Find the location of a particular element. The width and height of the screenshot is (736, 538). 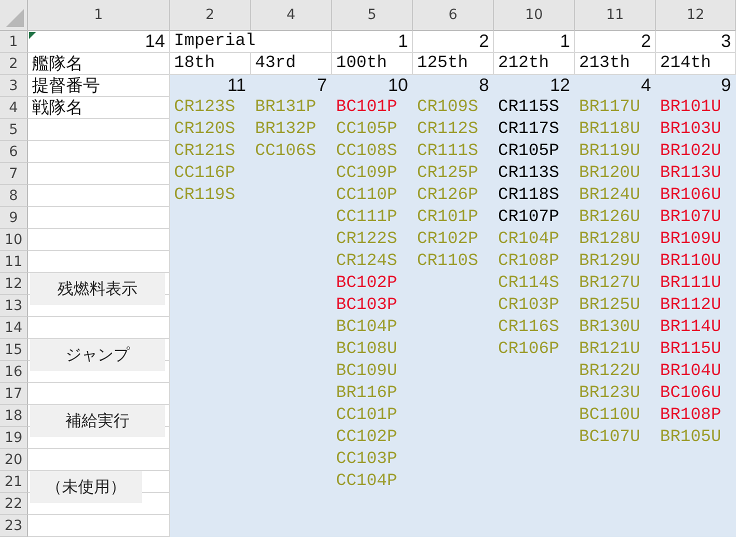

squadron-code: BC106U is located at coordinates (690, 394).